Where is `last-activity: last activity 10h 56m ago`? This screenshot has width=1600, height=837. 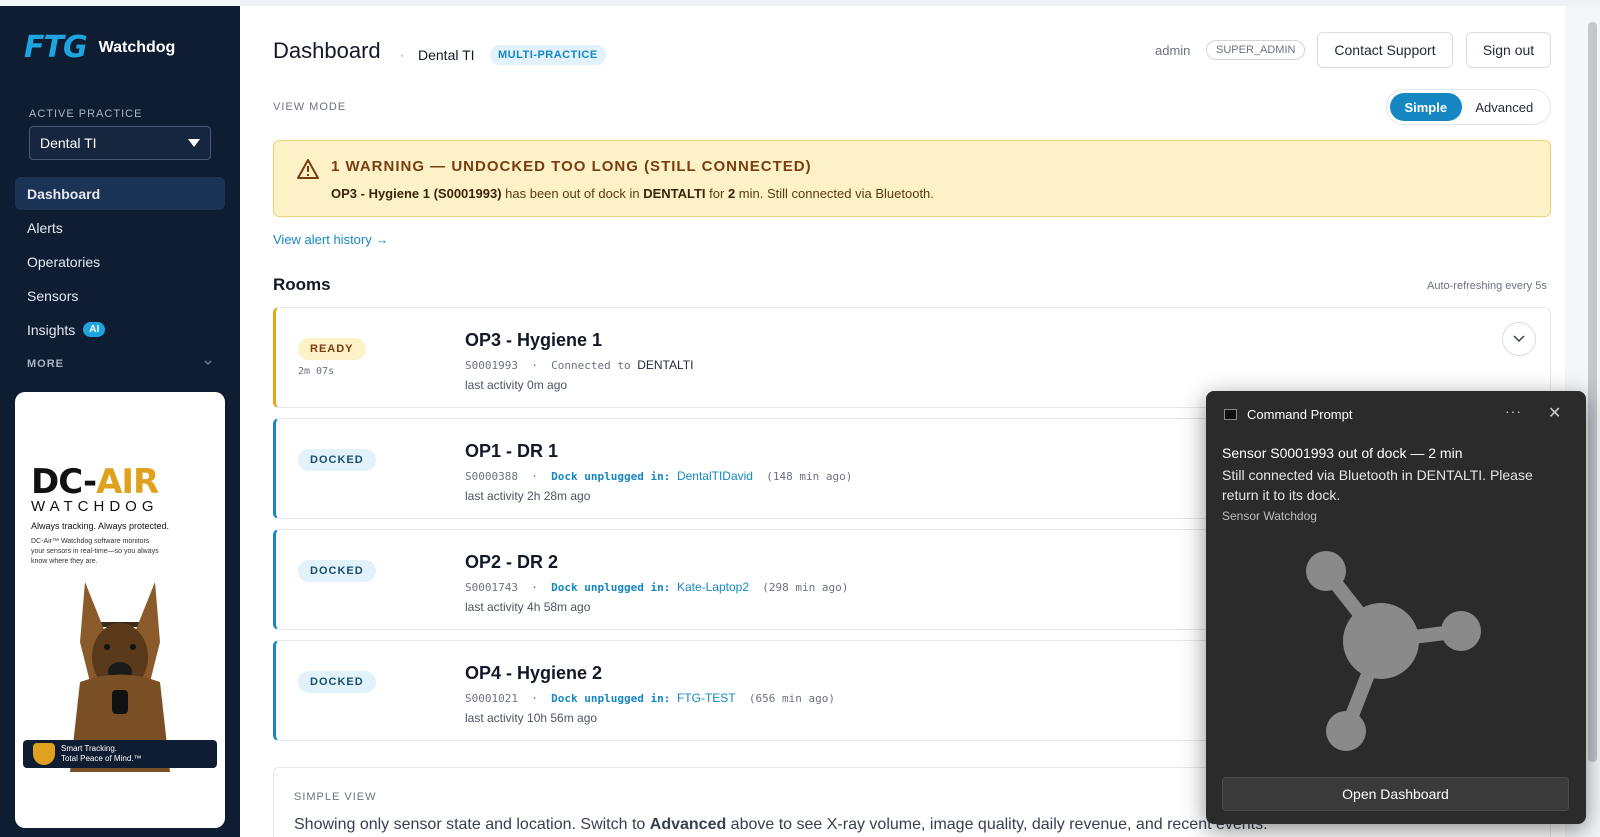
last-activity: last activity 10h 56m ago is located at coordinates (531, 718).